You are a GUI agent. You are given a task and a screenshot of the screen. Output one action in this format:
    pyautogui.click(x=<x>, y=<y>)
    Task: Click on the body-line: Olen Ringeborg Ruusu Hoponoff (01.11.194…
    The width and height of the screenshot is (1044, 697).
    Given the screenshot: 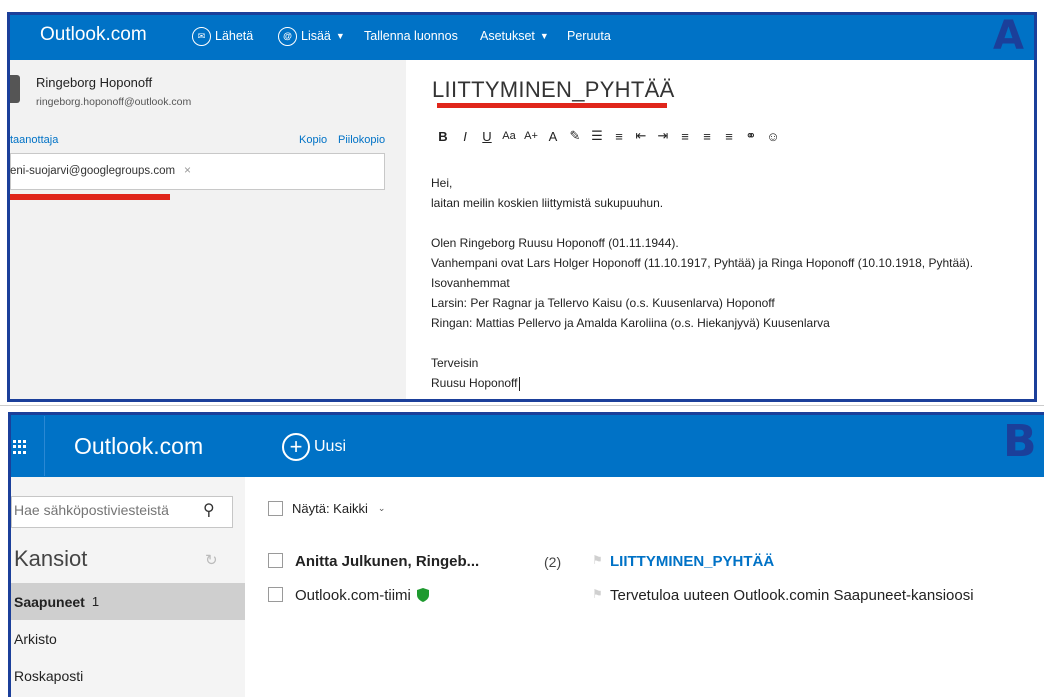 What is the action you would take?
    pyautogui.click(x=736, y=243)
    